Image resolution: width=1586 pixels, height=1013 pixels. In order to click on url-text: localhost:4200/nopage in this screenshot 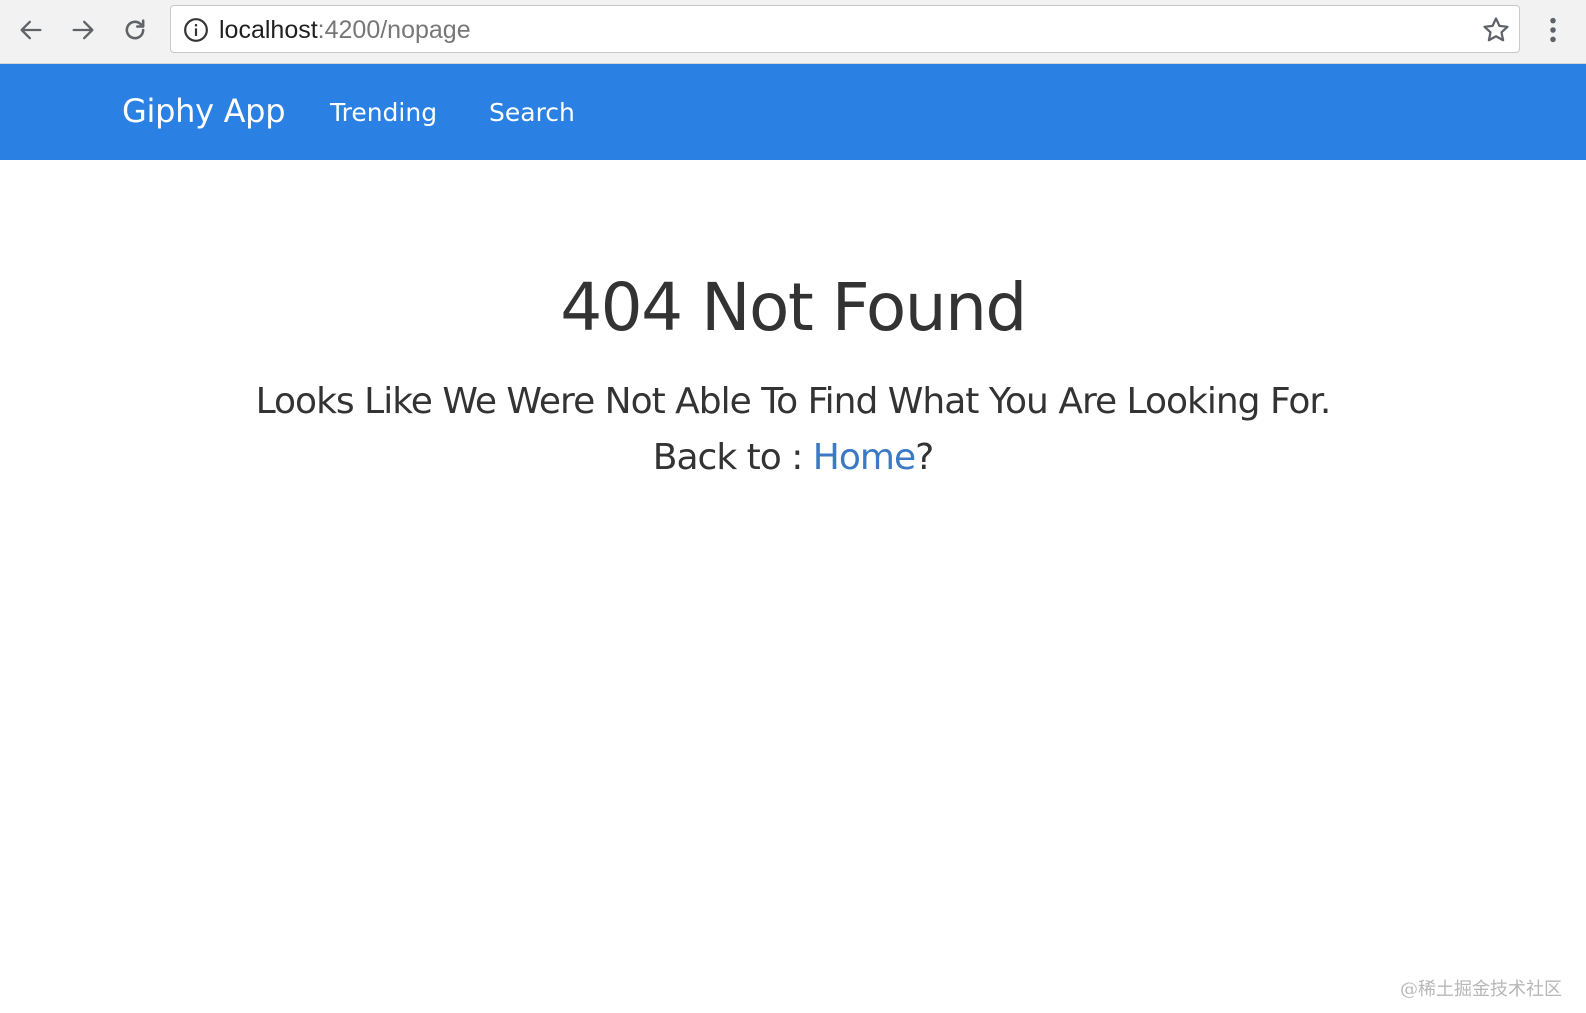, I will do `click(345, 30)`.